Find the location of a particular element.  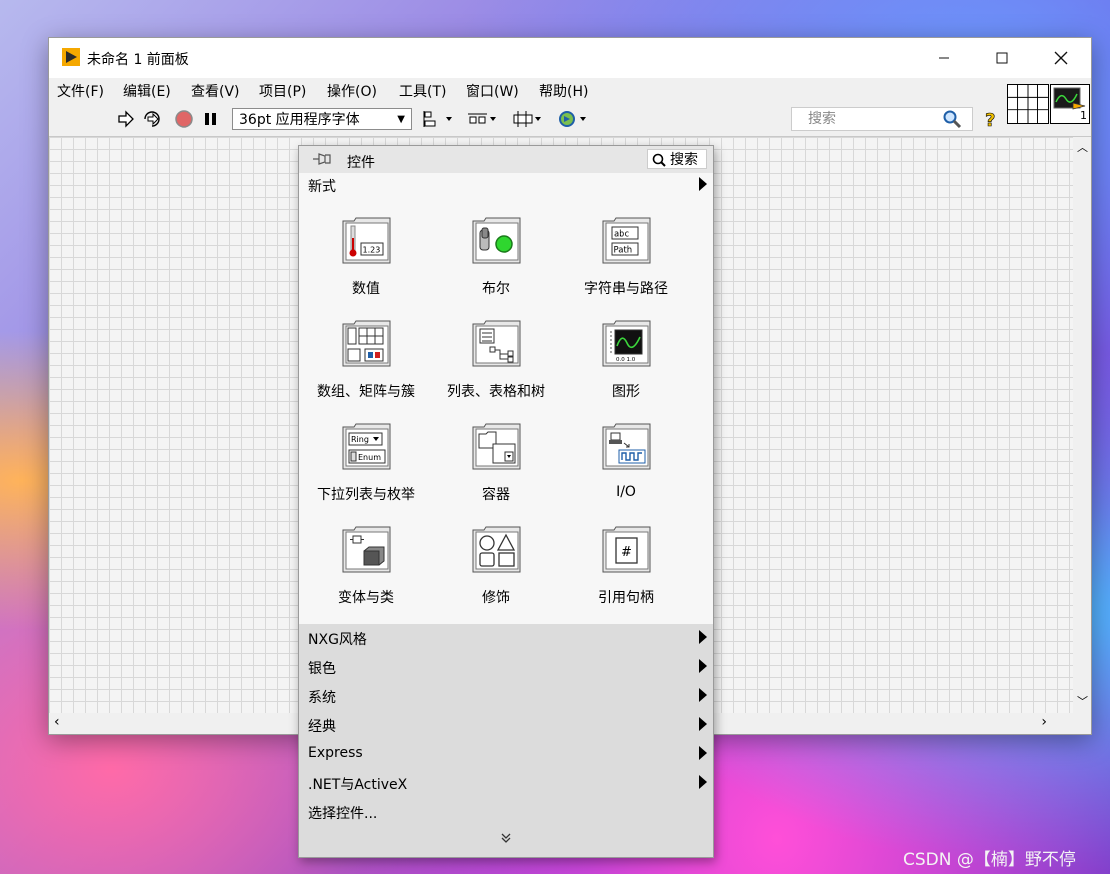

category-label: Express is located at coordinates (335, 753).